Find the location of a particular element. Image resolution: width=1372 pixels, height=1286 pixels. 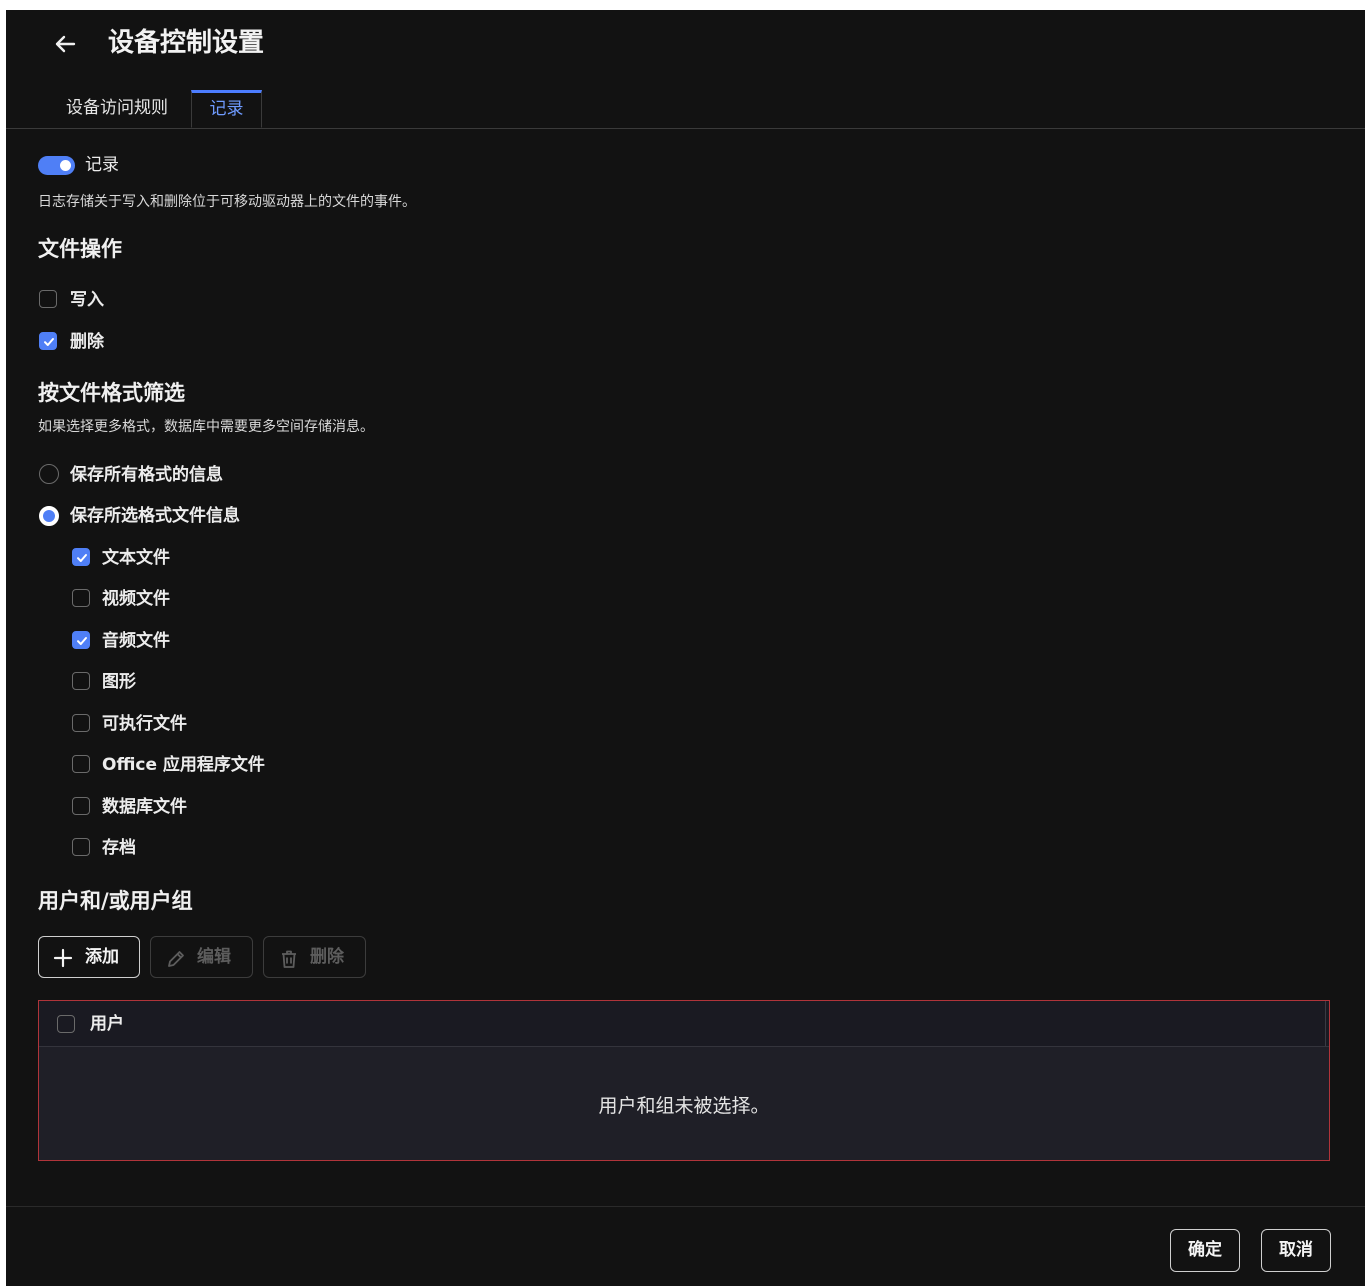

format-video-label: 视频文件 is located at coordinates (136, 599).